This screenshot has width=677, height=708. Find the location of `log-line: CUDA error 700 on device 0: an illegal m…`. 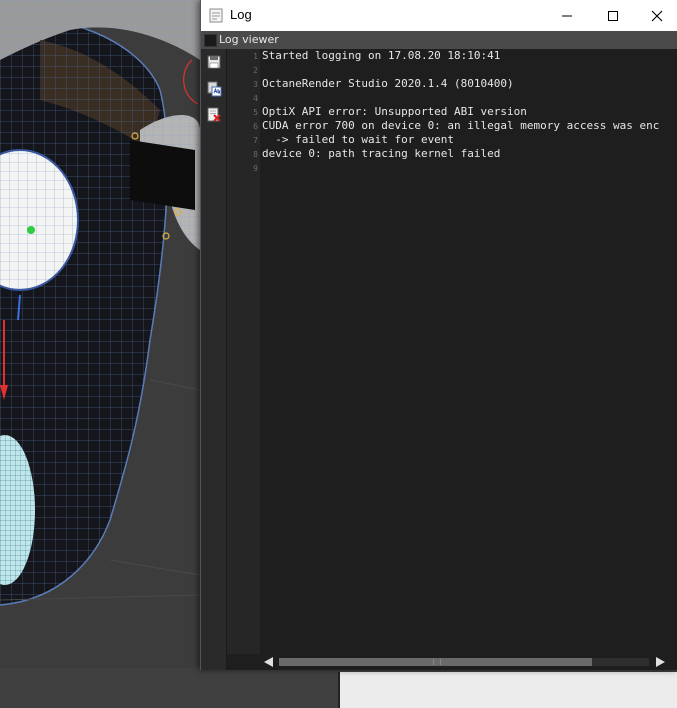

log-line: CUDA error 700 on device 0: an illegal m… is located at coordinates (461, 125).